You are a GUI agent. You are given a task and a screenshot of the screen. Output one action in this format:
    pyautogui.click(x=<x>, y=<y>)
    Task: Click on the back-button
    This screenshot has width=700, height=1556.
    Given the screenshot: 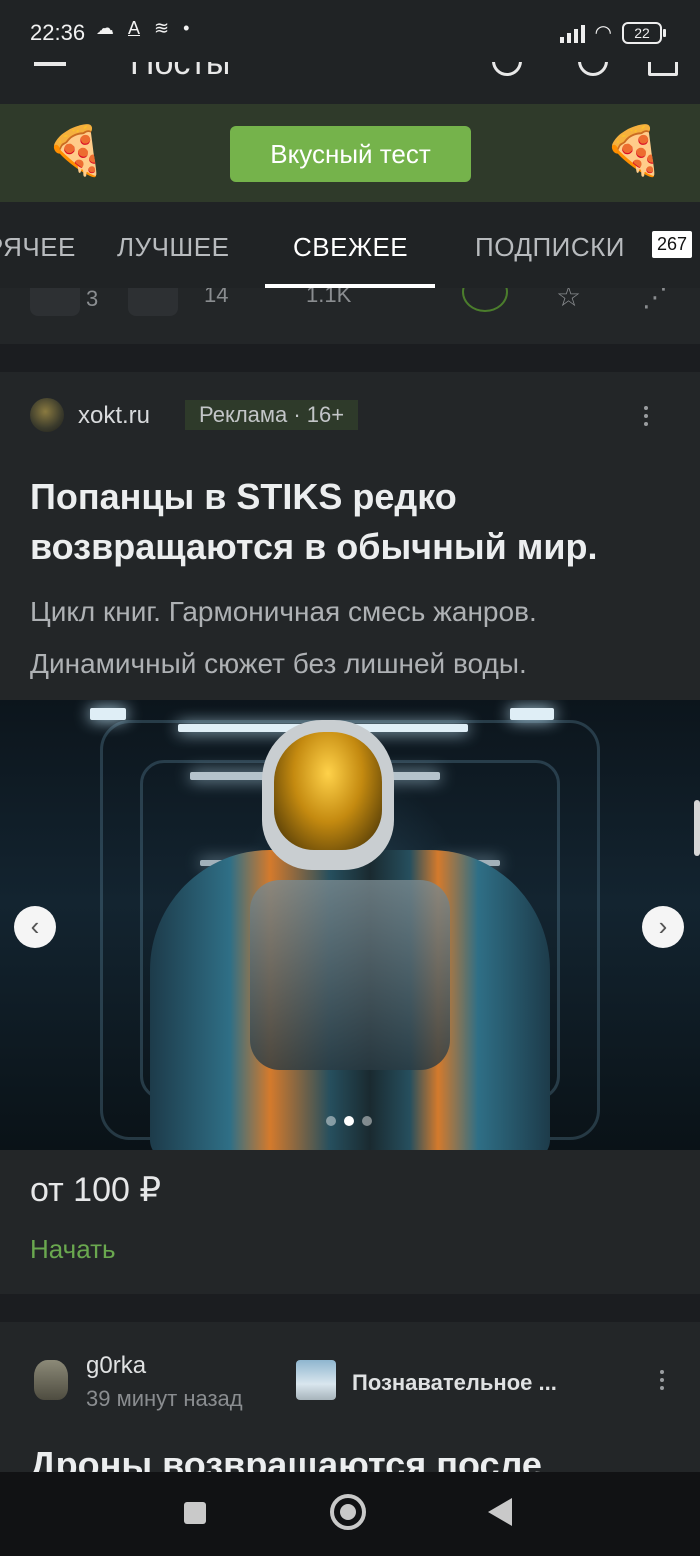 What is the action you would take?
    pyautogui.click(x=500, y=1512)
    